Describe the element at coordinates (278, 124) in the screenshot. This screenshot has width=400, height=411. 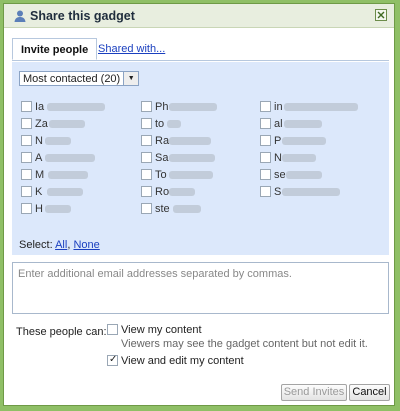
I see `contact-name: al` at that location.